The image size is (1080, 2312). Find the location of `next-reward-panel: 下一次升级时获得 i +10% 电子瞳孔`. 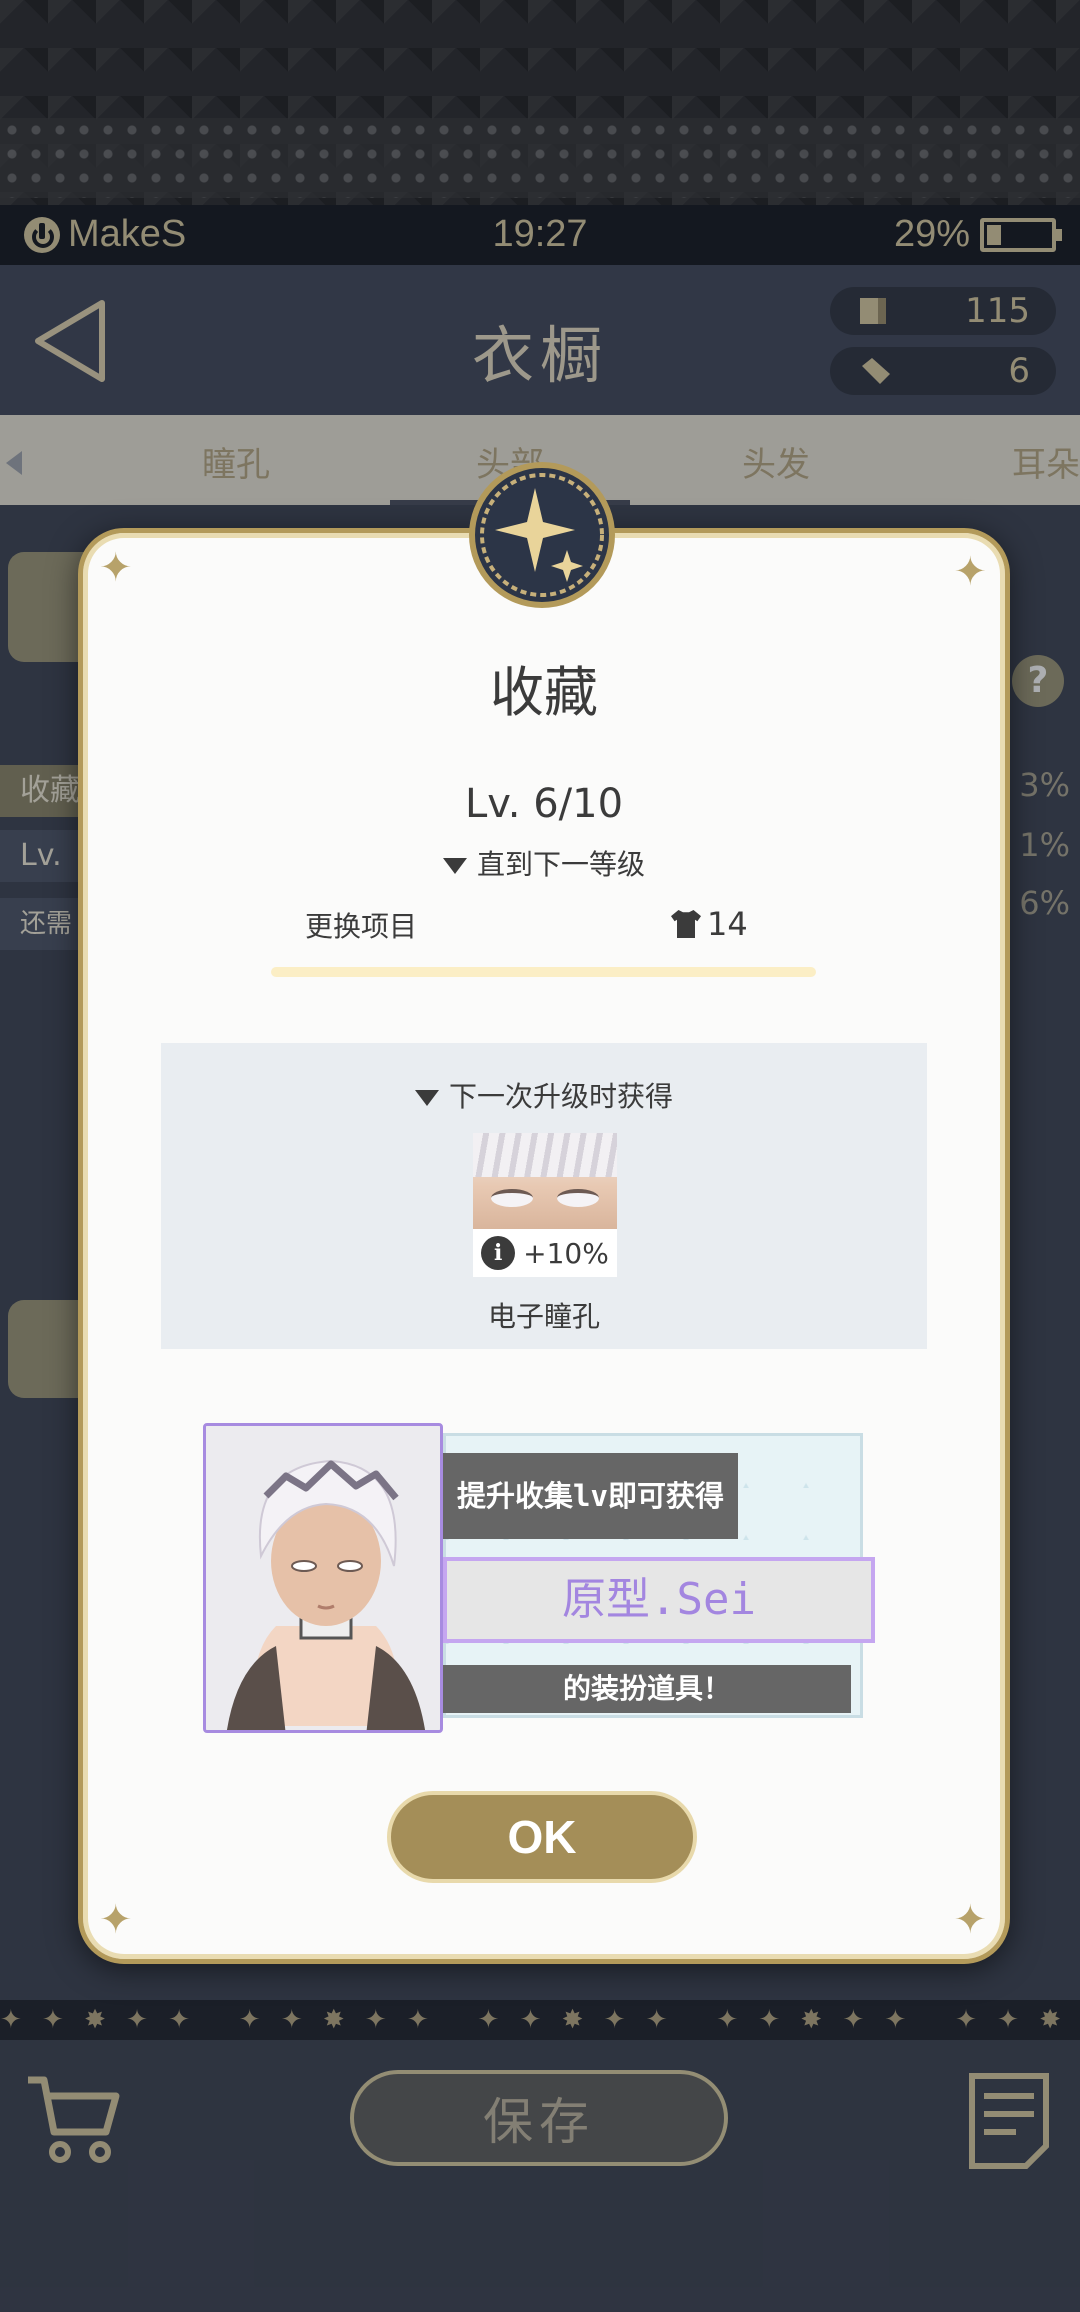

next-reward-panel: 下一次升级时获得 i +10% 电子瞳孔 is located at coordinates (544, 1196).